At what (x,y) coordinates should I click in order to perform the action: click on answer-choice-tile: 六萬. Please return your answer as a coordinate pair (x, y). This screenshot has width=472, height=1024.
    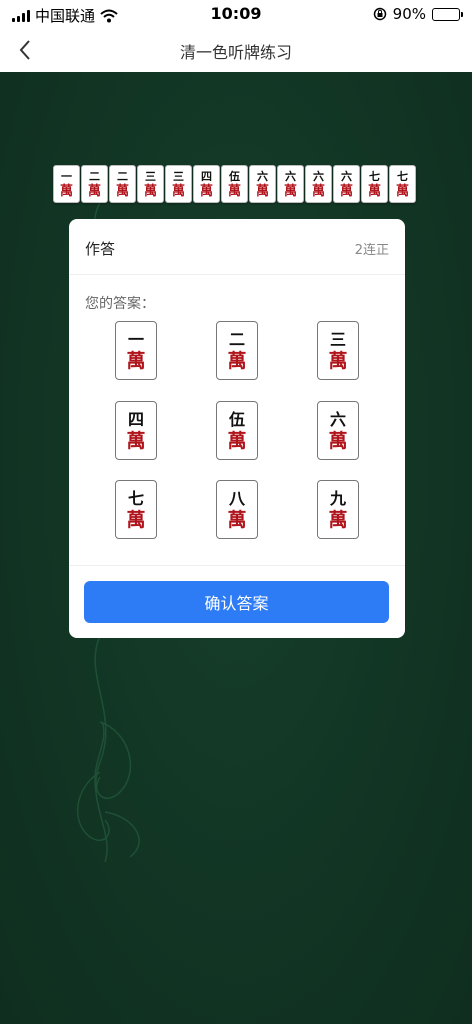
    Looking at the image, I should click on (338, 430).